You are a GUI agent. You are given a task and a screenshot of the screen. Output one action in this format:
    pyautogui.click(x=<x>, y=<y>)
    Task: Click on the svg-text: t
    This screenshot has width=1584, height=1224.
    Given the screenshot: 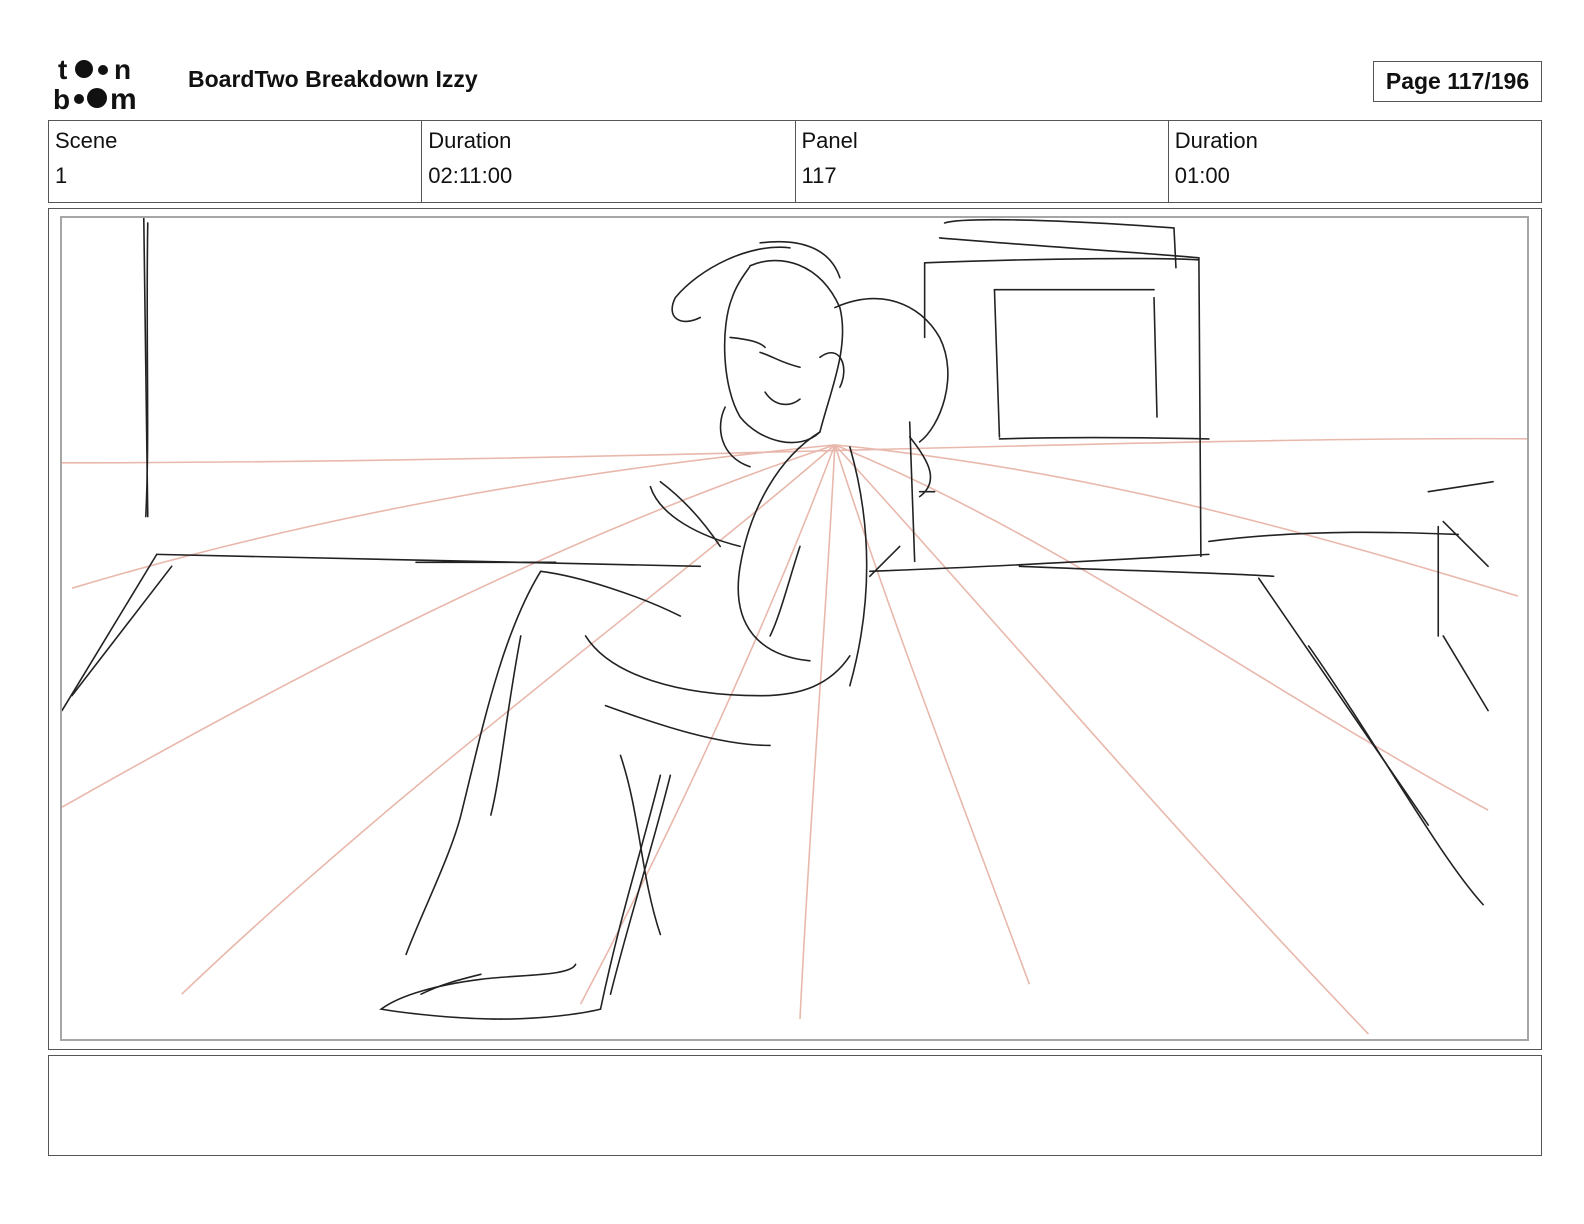 What is the action you would take?
    pyautogui.click(x=62, y=69)
    